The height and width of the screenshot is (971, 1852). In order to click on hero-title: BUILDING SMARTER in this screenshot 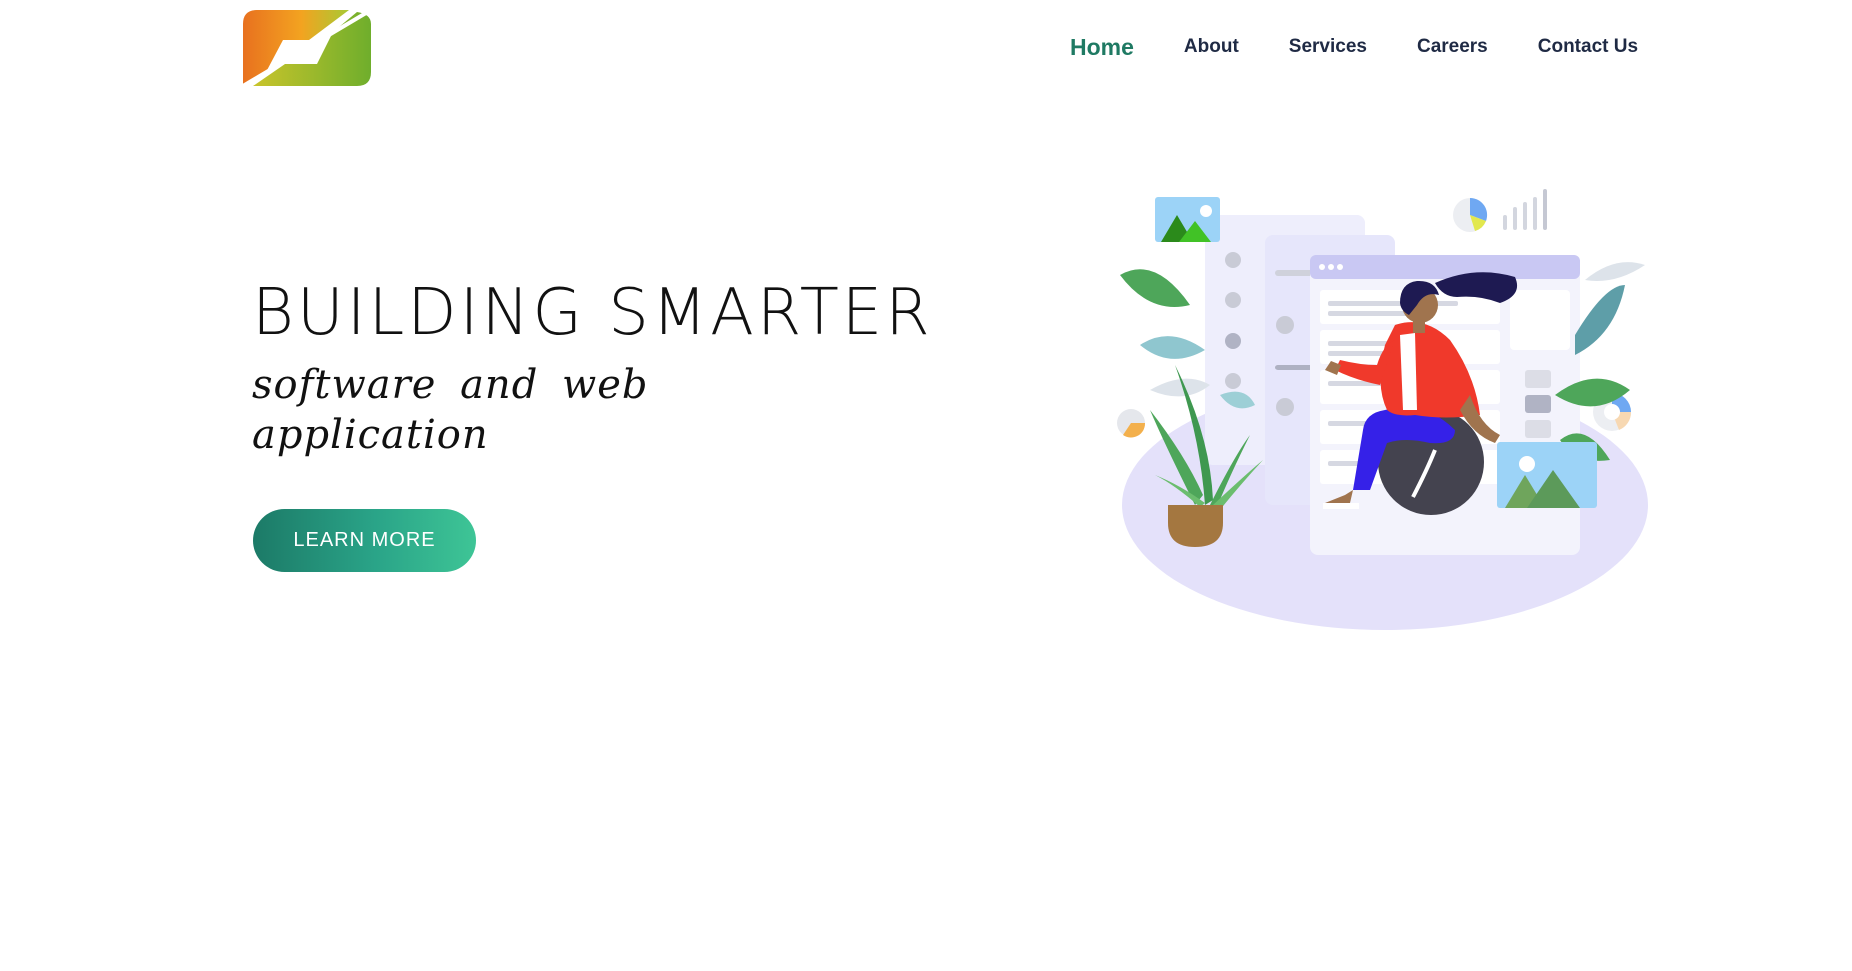, I will do `click(592, 313)`.